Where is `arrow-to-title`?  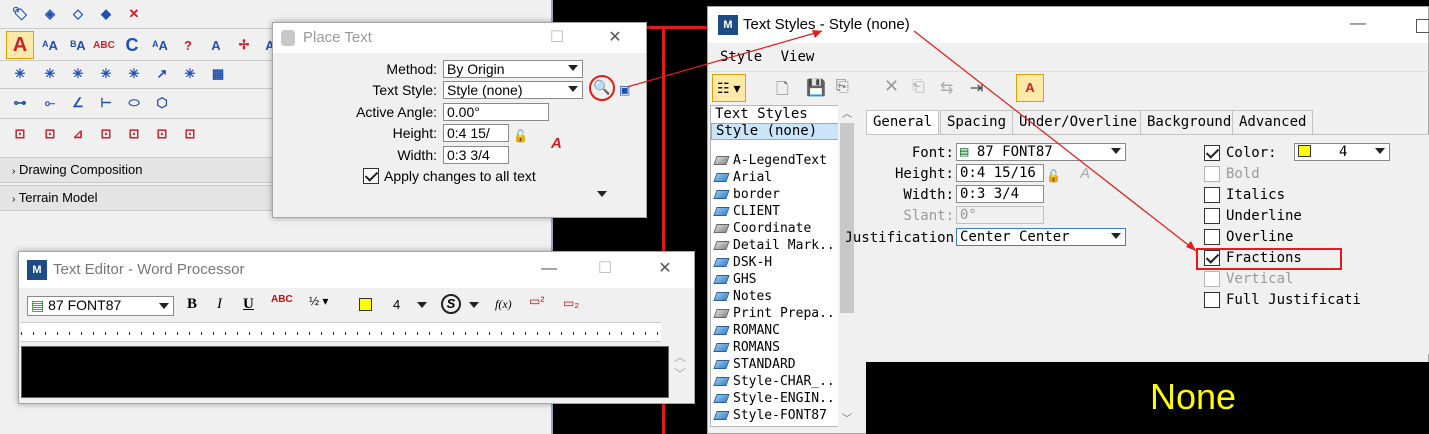
arrow-to-title is located at coordinates (724, 59).